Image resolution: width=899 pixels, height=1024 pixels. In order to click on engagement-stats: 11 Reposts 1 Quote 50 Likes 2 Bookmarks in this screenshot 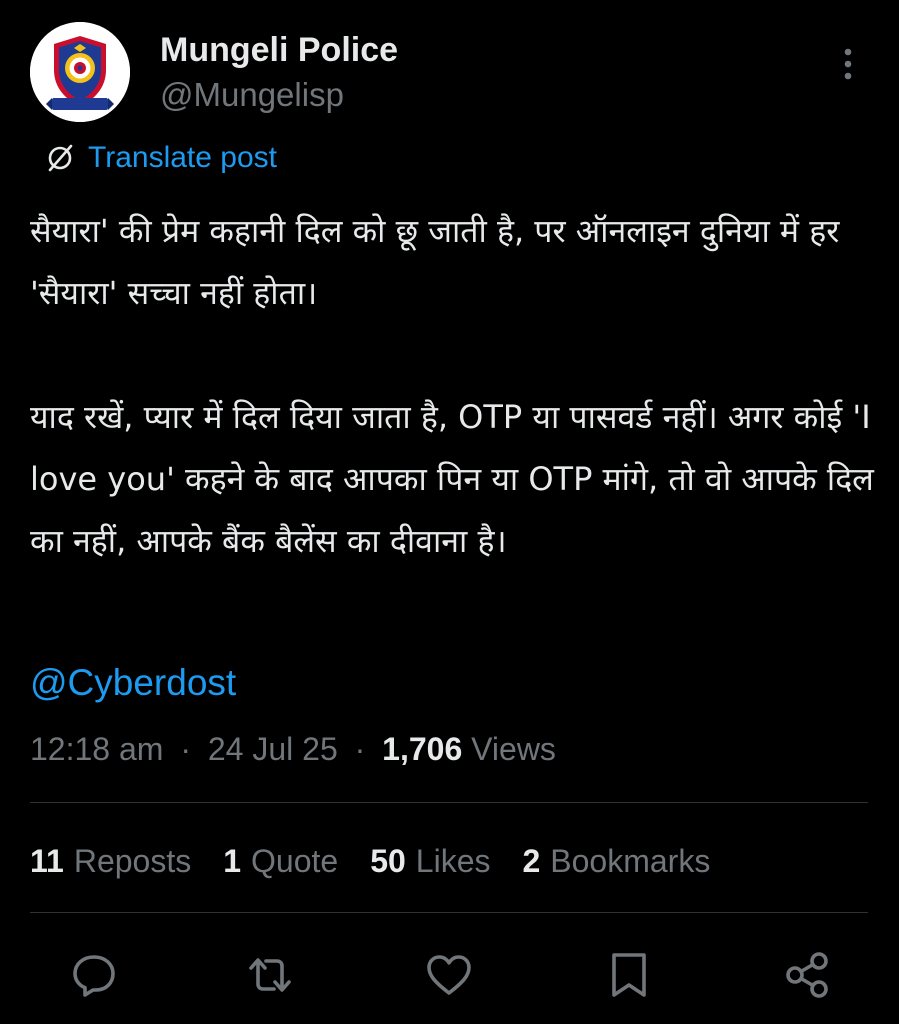, I will do `click(386, 861)`.